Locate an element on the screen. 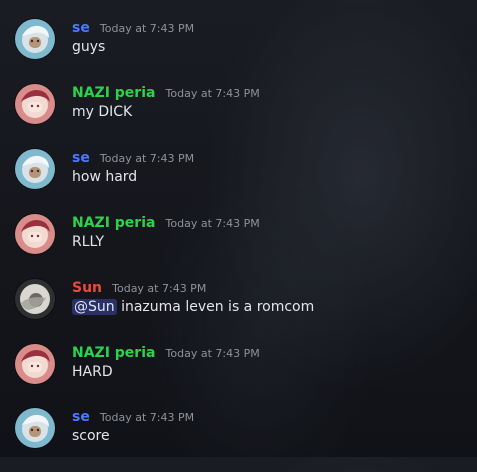 The height and width of the screenshot is (472, 477). message-item: se Today at 7:43 PM how hard is located at coordinates (238, 181).